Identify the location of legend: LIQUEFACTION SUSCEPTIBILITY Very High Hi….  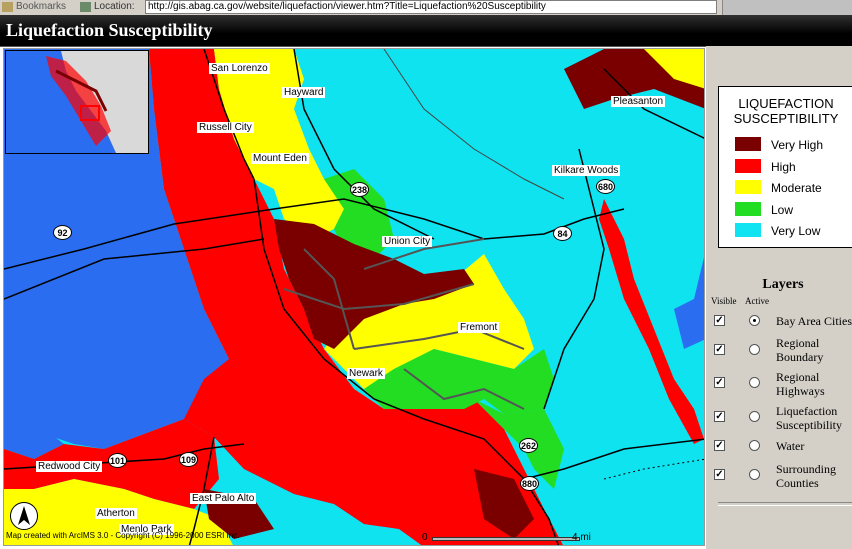
(785, 167).